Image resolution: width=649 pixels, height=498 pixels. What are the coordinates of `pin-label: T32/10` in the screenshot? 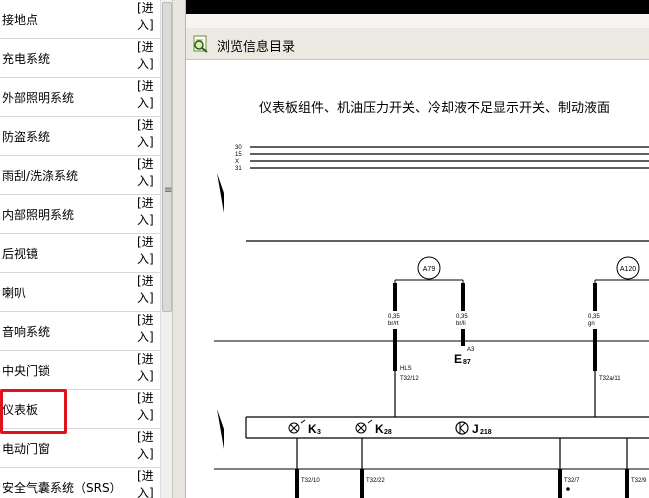 It's located at (310, 481).